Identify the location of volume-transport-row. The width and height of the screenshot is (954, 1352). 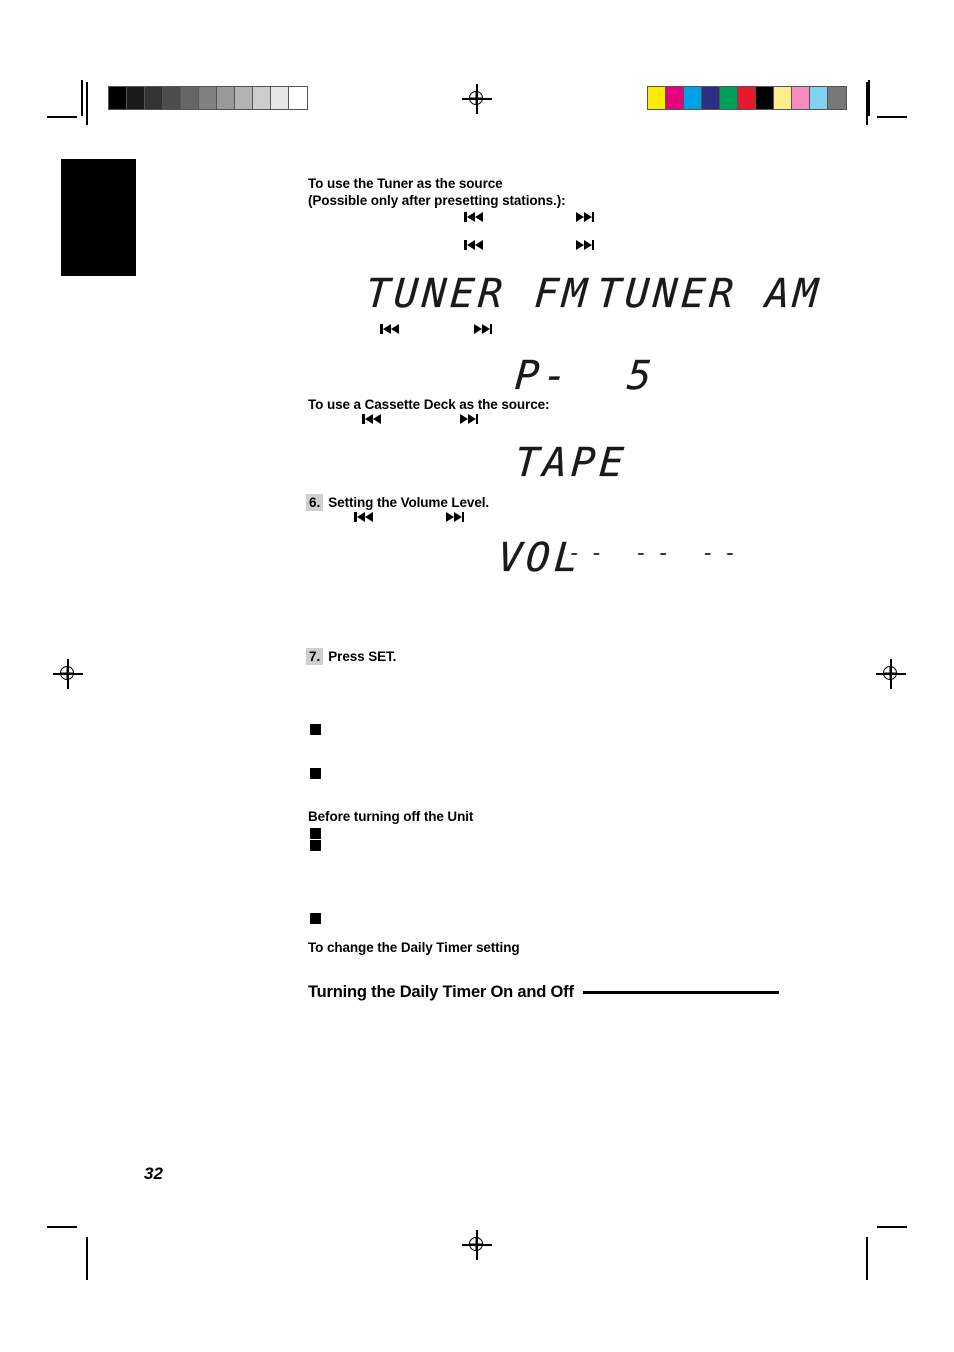
(409, 516).